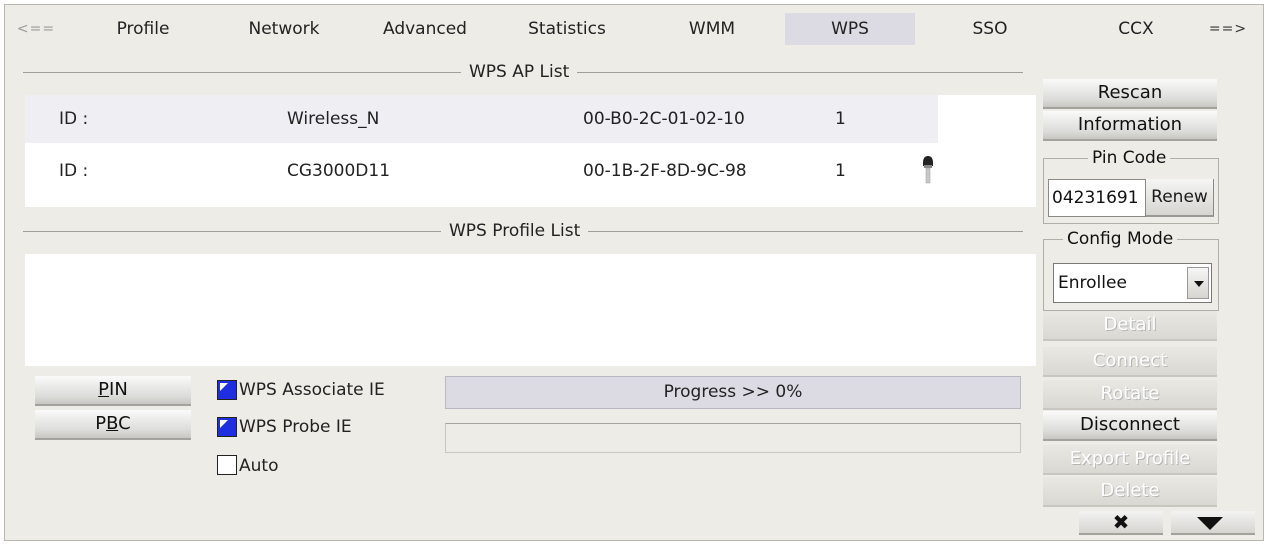  Describe the element at coordinates (36, 29) in the screenshot. I see `tab-scroll-left: <==` at that location.